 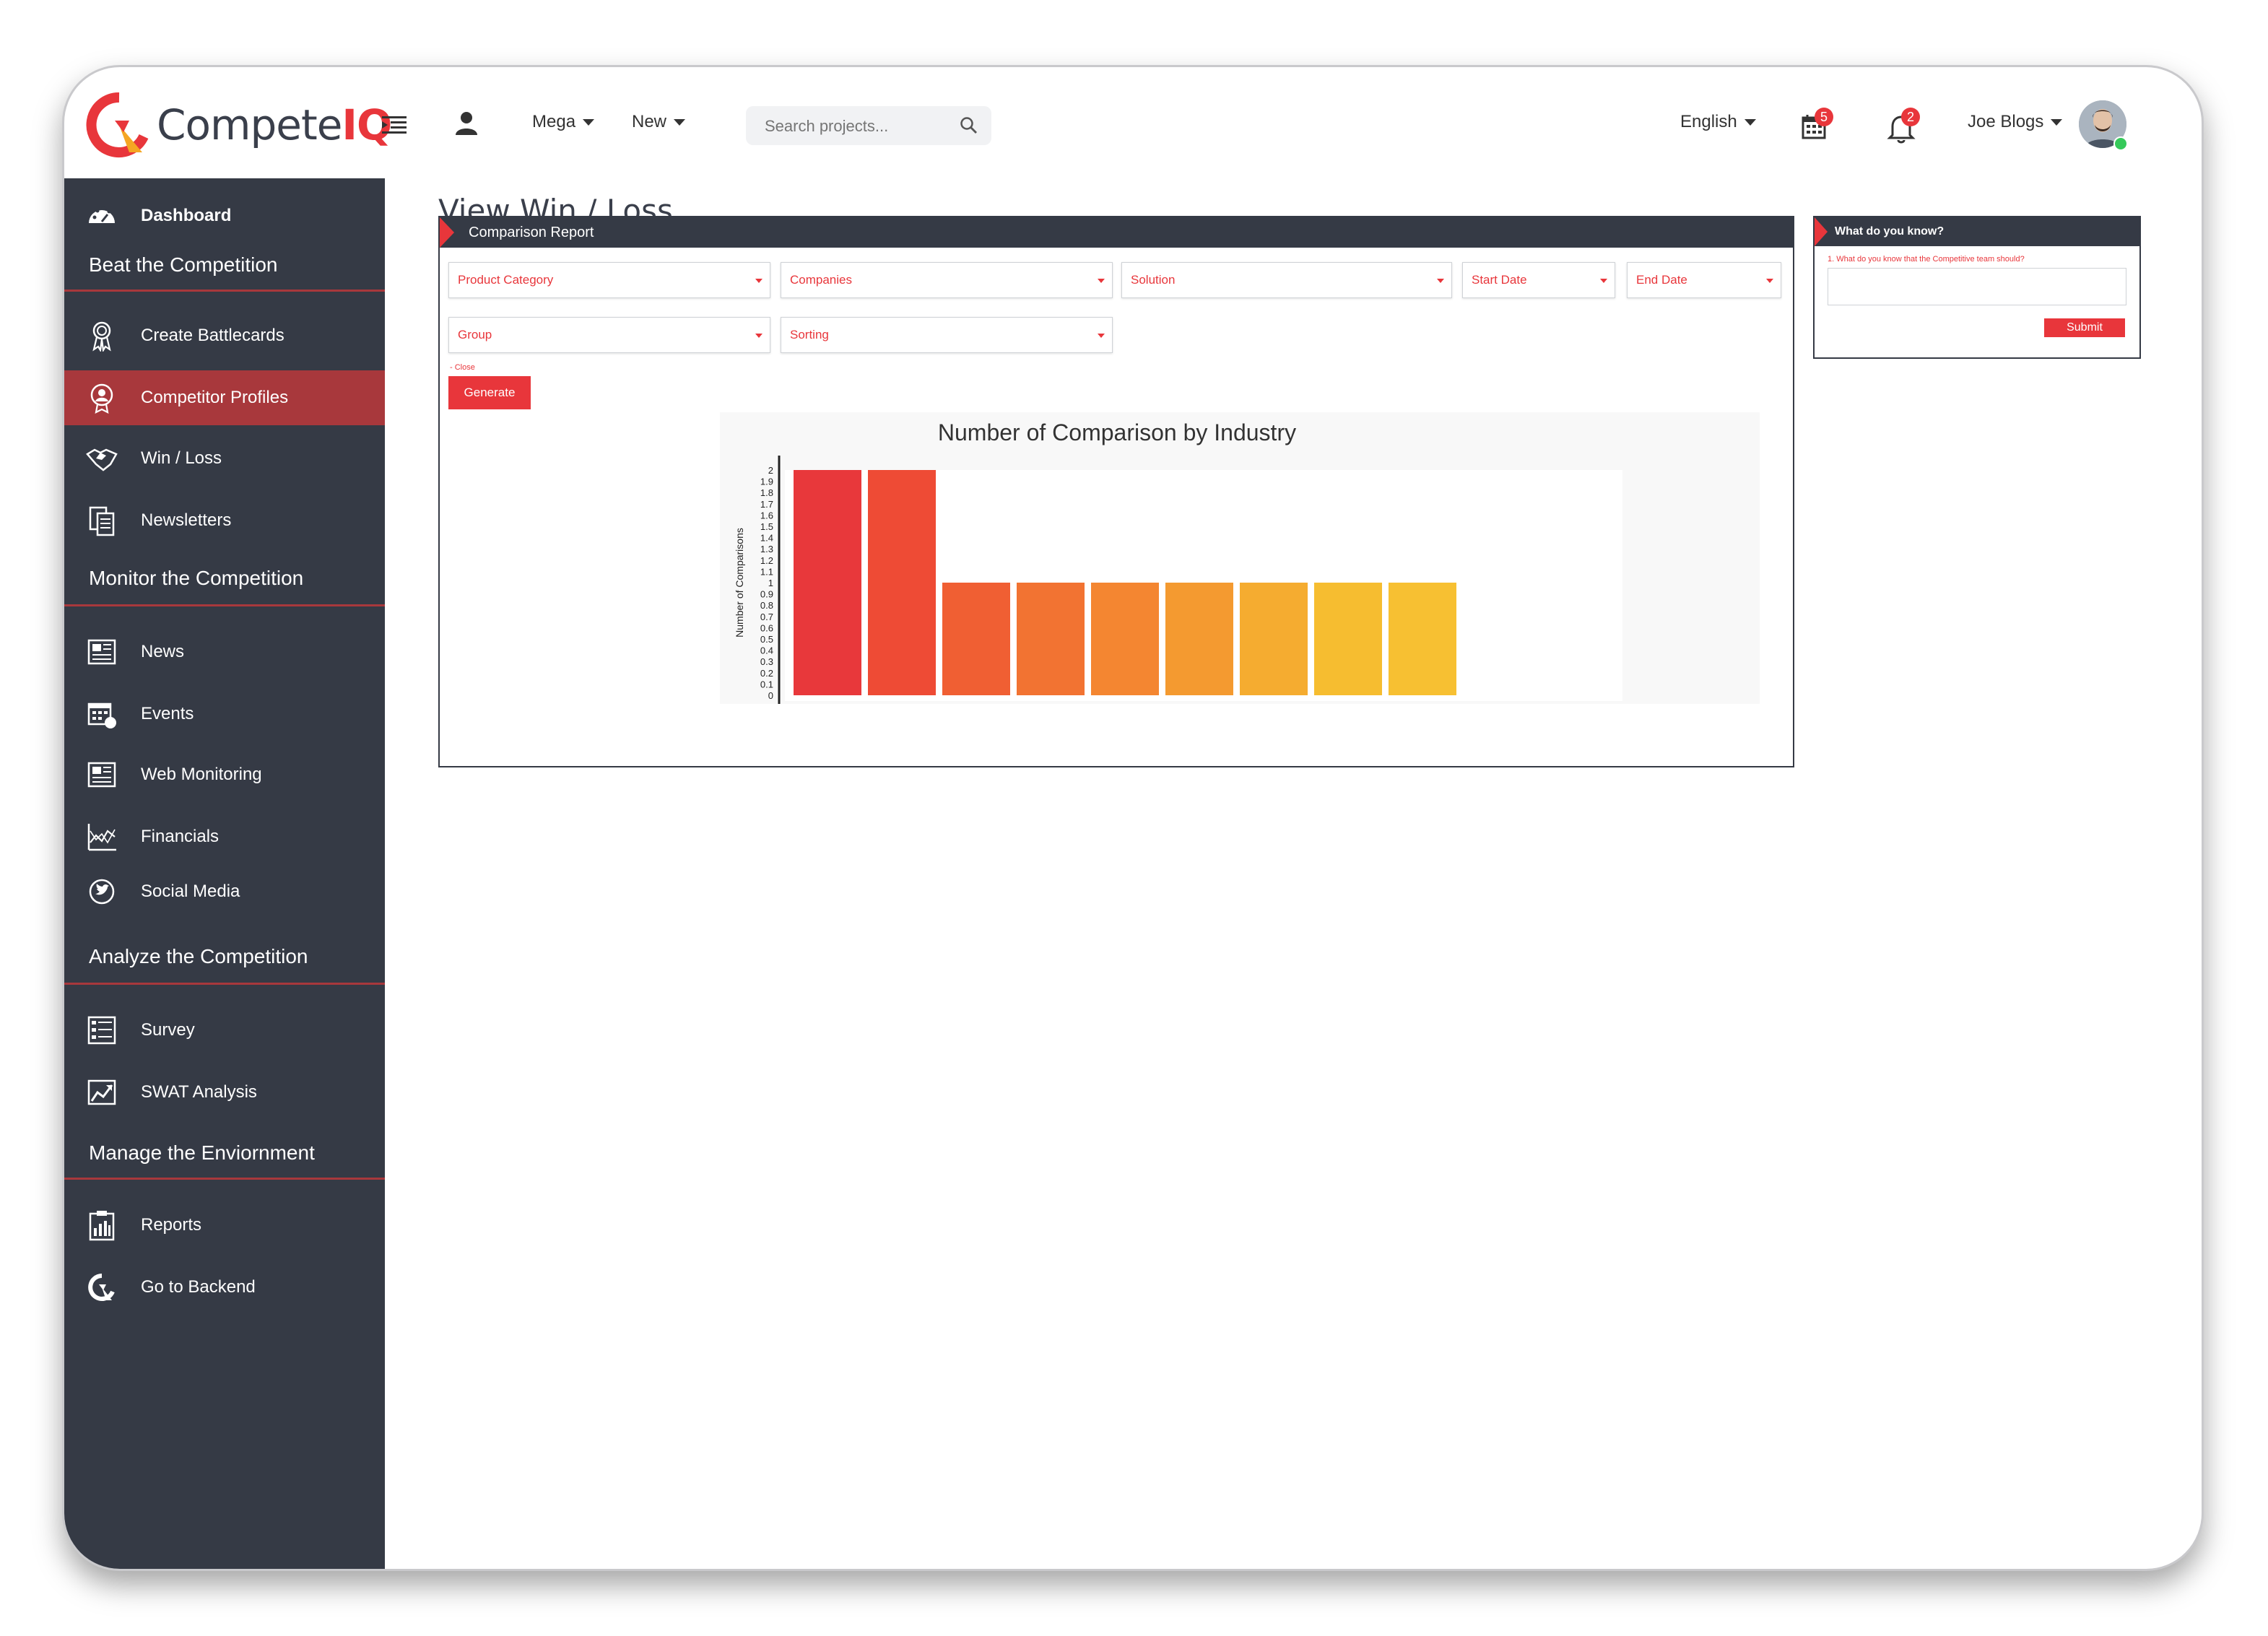 What do you see at coordinates (167, 713) in the screenshot?
I see `sidebar-item-label: Events` at bounding box center [167, 713].